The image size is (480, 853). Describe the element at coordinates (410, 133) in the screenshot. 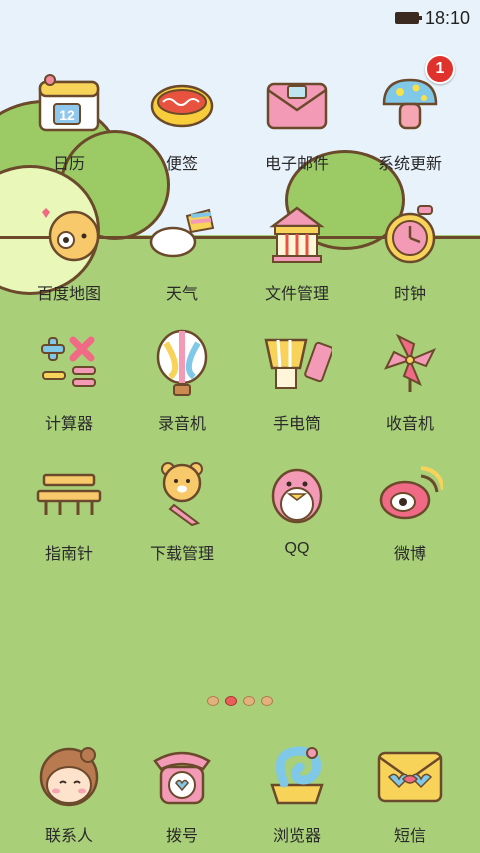

I see `app-system-update: 系统更新` at that location.